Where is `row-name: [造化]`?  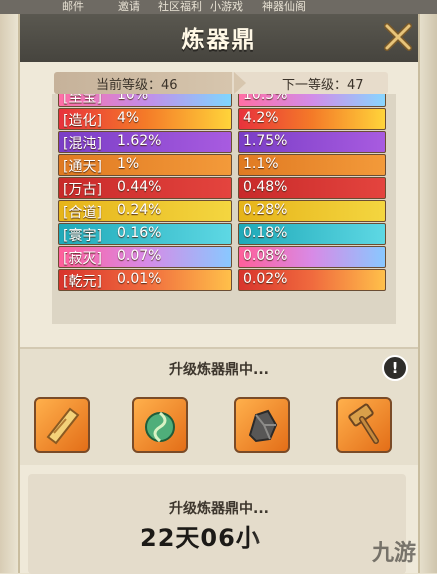
row-name: [造化] is located at coordinates (82, 121).